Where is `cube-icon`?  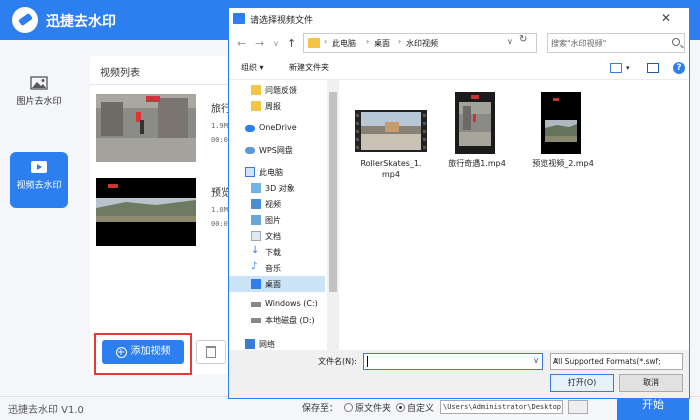 cube-icon is located at coordinates (256, 188).